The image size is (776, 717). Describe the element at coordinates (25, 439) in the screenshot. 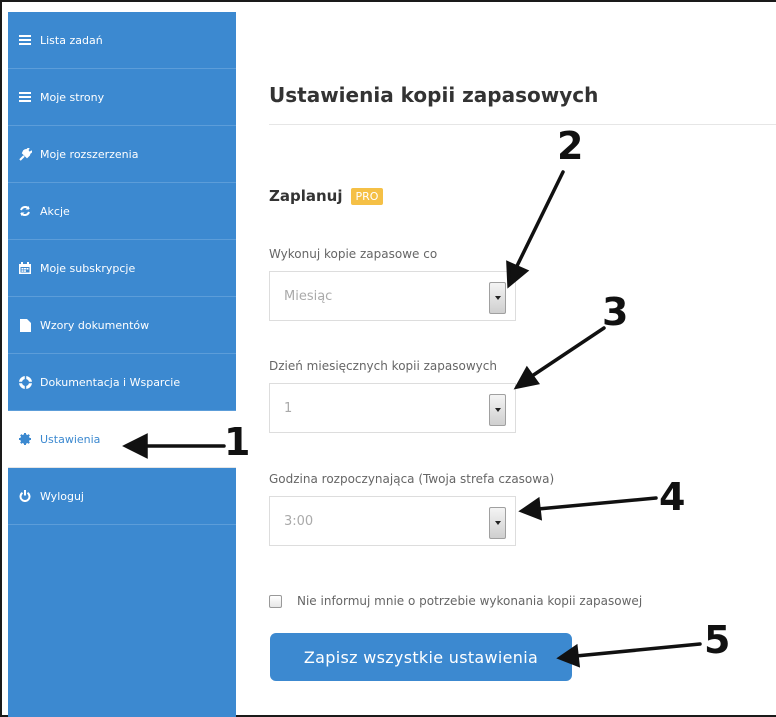

I see `gear-icon` at that location.